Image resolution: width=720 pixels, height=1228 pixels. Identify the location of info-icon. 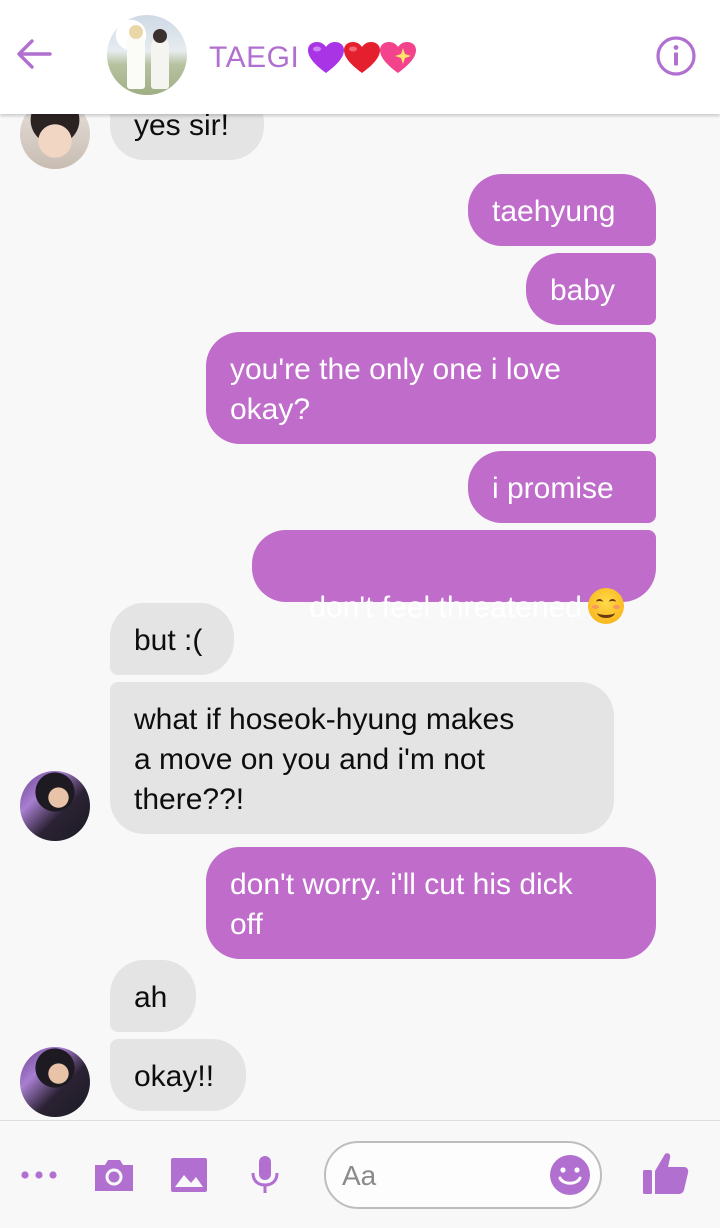
(676, 56).